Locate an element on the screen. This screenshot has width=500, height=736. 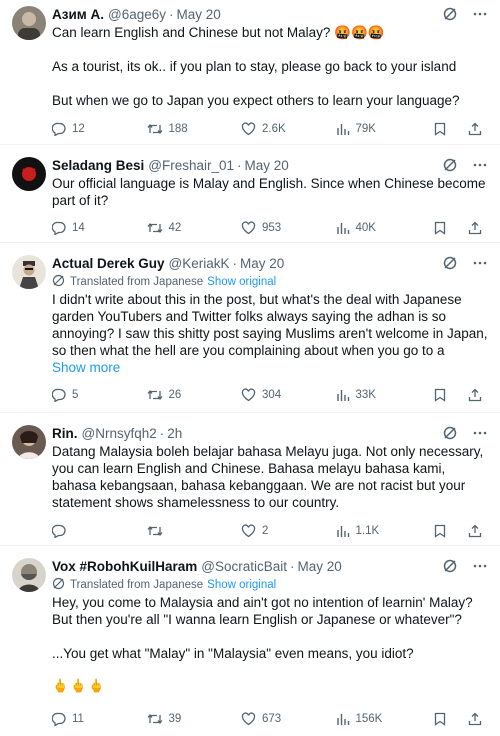
like-button: 673 is located at coordinates (288, 719).